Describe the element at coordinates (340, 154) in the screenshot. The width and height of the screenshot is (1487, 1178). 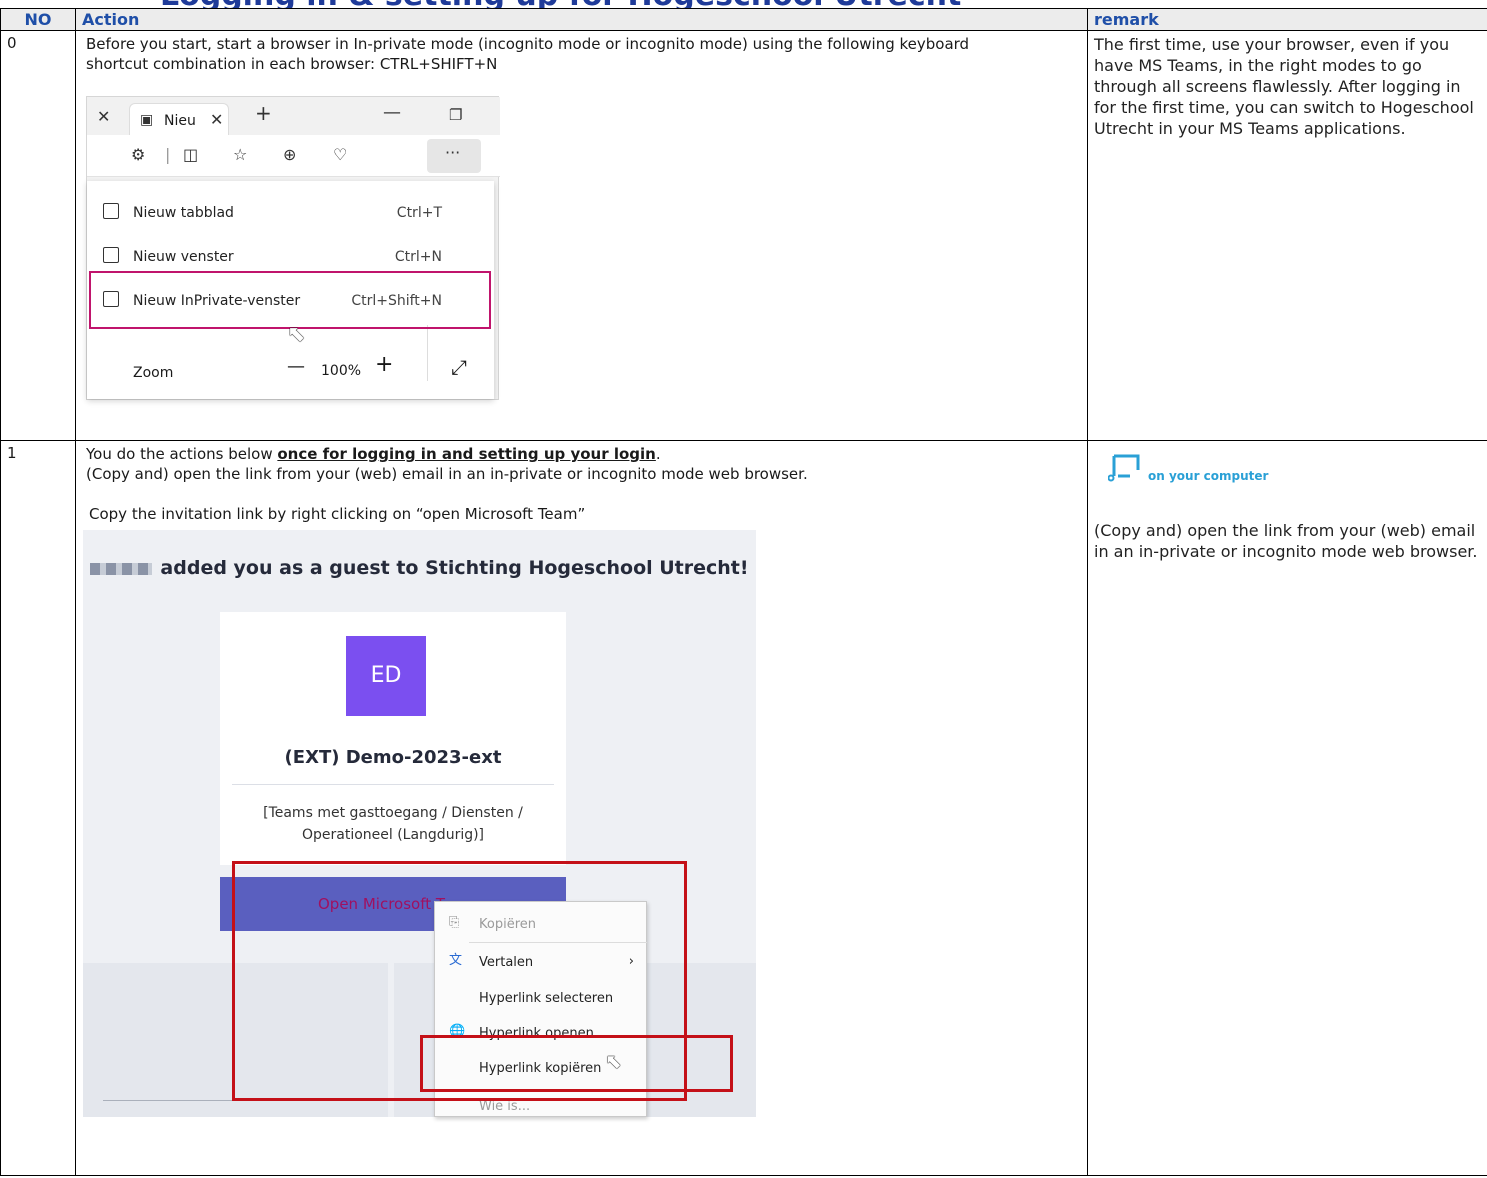
I see `health-icon: ♡` at that location.